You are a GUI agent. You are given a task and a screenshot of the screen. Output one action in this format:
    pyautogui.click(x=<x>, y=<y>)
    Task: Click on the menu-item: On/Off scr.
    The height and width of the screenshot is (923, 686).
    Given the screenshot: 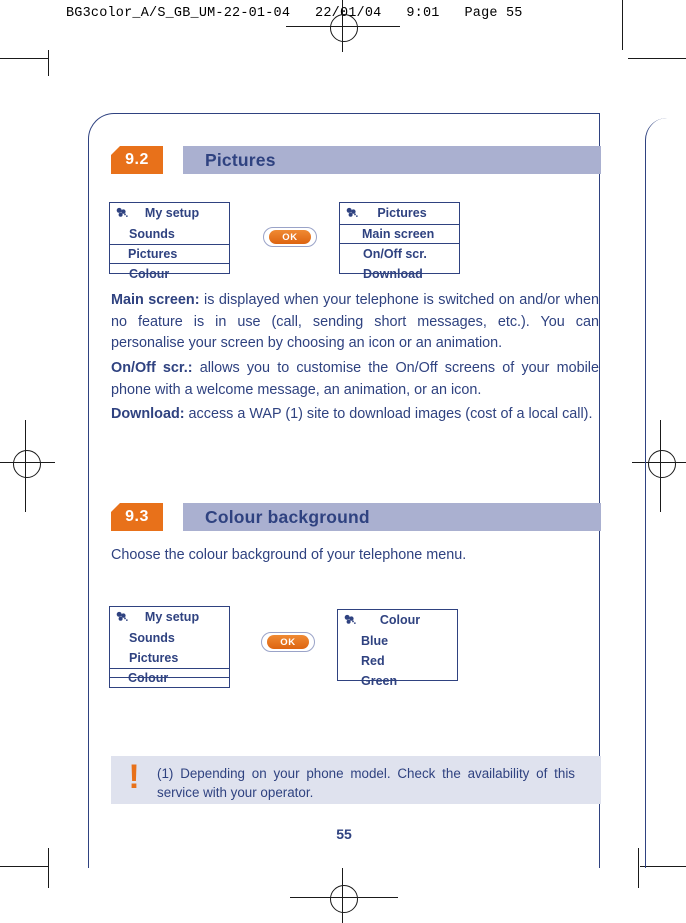 What is the action you would take?
    pyautogui.click(x=399, y=254)
    